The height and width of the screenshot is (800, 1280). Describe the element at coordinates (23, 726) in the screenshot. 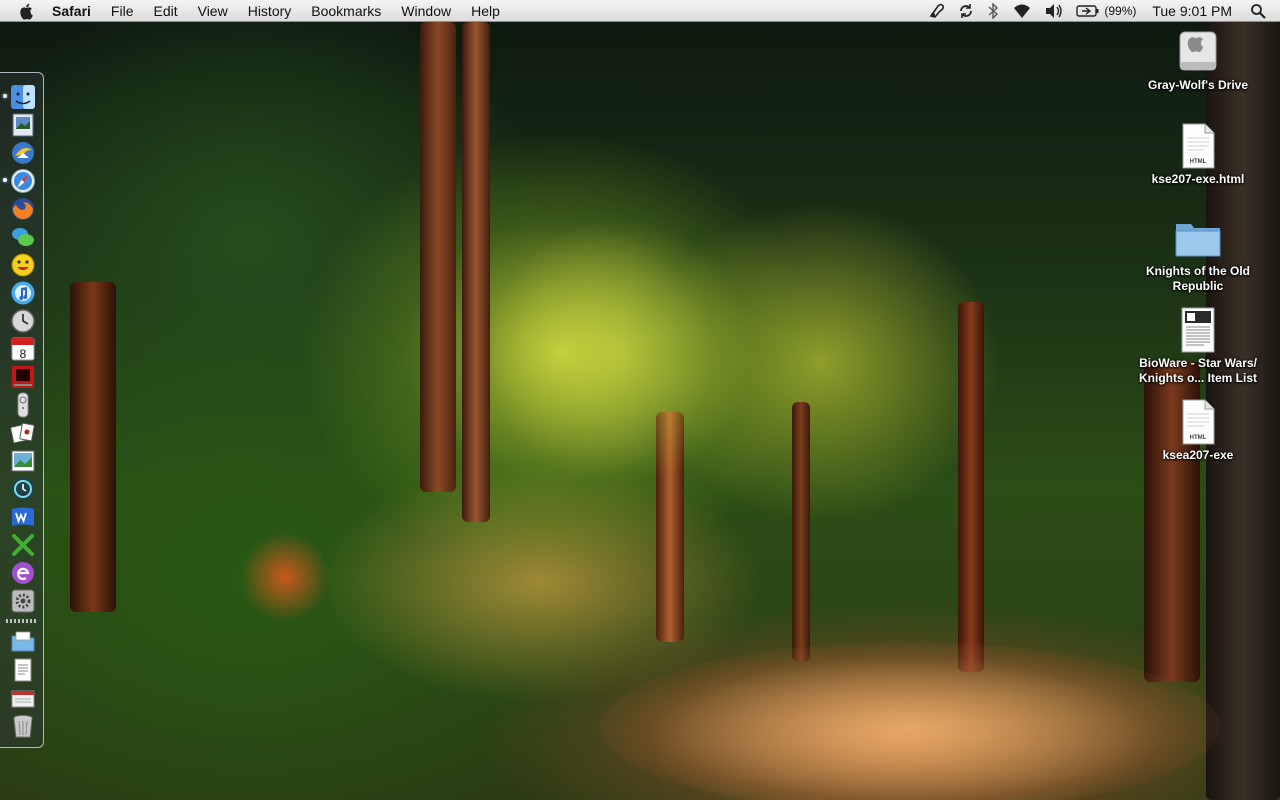

I see `trash-icon` at that location.